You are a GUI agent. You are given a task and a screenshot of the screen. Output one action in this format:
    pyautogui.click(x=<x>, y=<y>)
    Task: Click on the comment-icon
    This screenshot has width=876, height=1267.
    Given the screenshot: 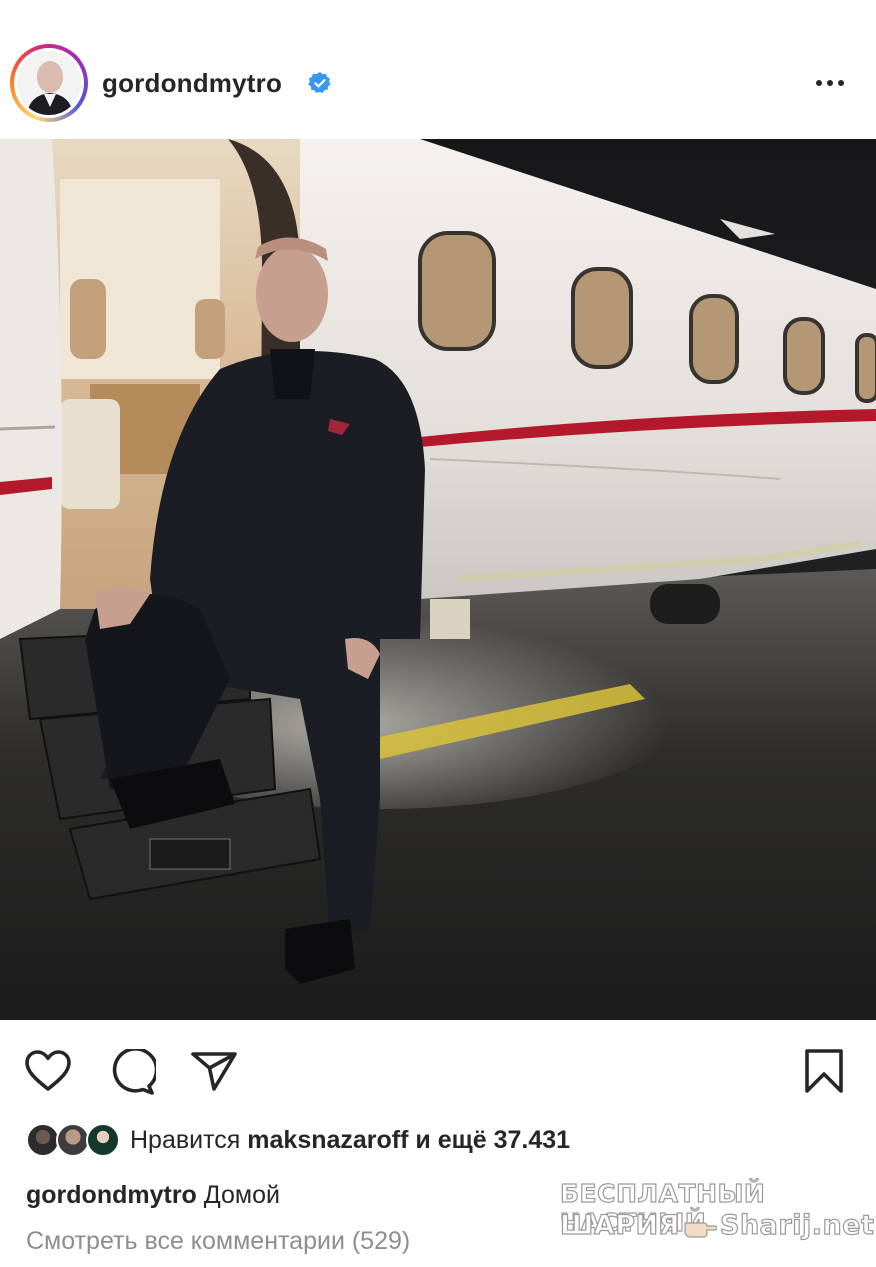 What is the action you would take?
    pyautogui.click(x=131, y=1072)
    